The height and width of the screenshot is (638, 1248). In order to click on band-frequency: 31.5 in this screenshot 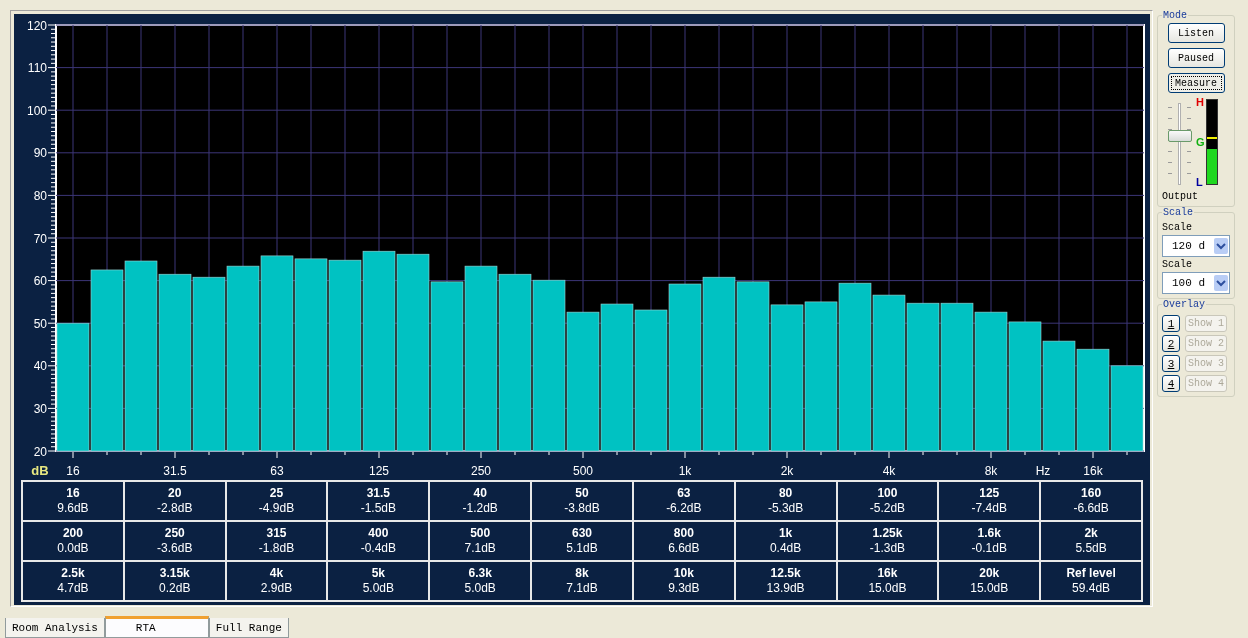, I will do `click(378, 493)`.